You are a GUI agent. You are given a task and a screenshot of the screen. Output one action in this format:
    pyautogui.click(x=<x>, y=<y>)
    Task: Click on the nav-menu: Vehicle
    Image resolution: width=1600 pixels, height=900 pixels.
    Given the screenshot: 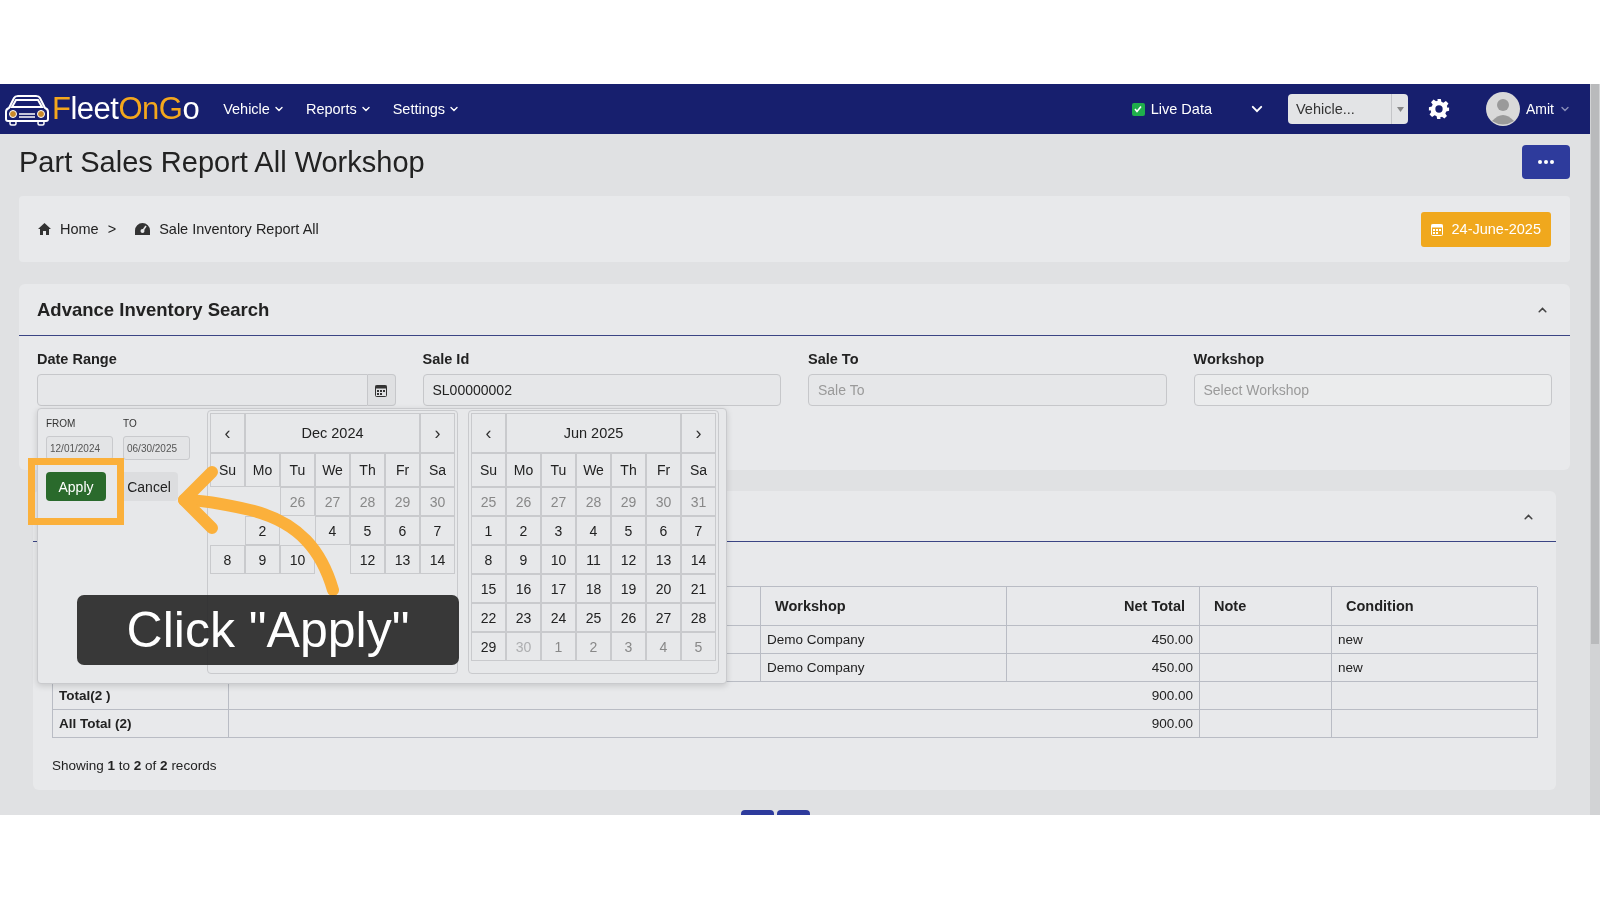 What is the action you would take?
    pyautogui.click(x=253, y=109)
    